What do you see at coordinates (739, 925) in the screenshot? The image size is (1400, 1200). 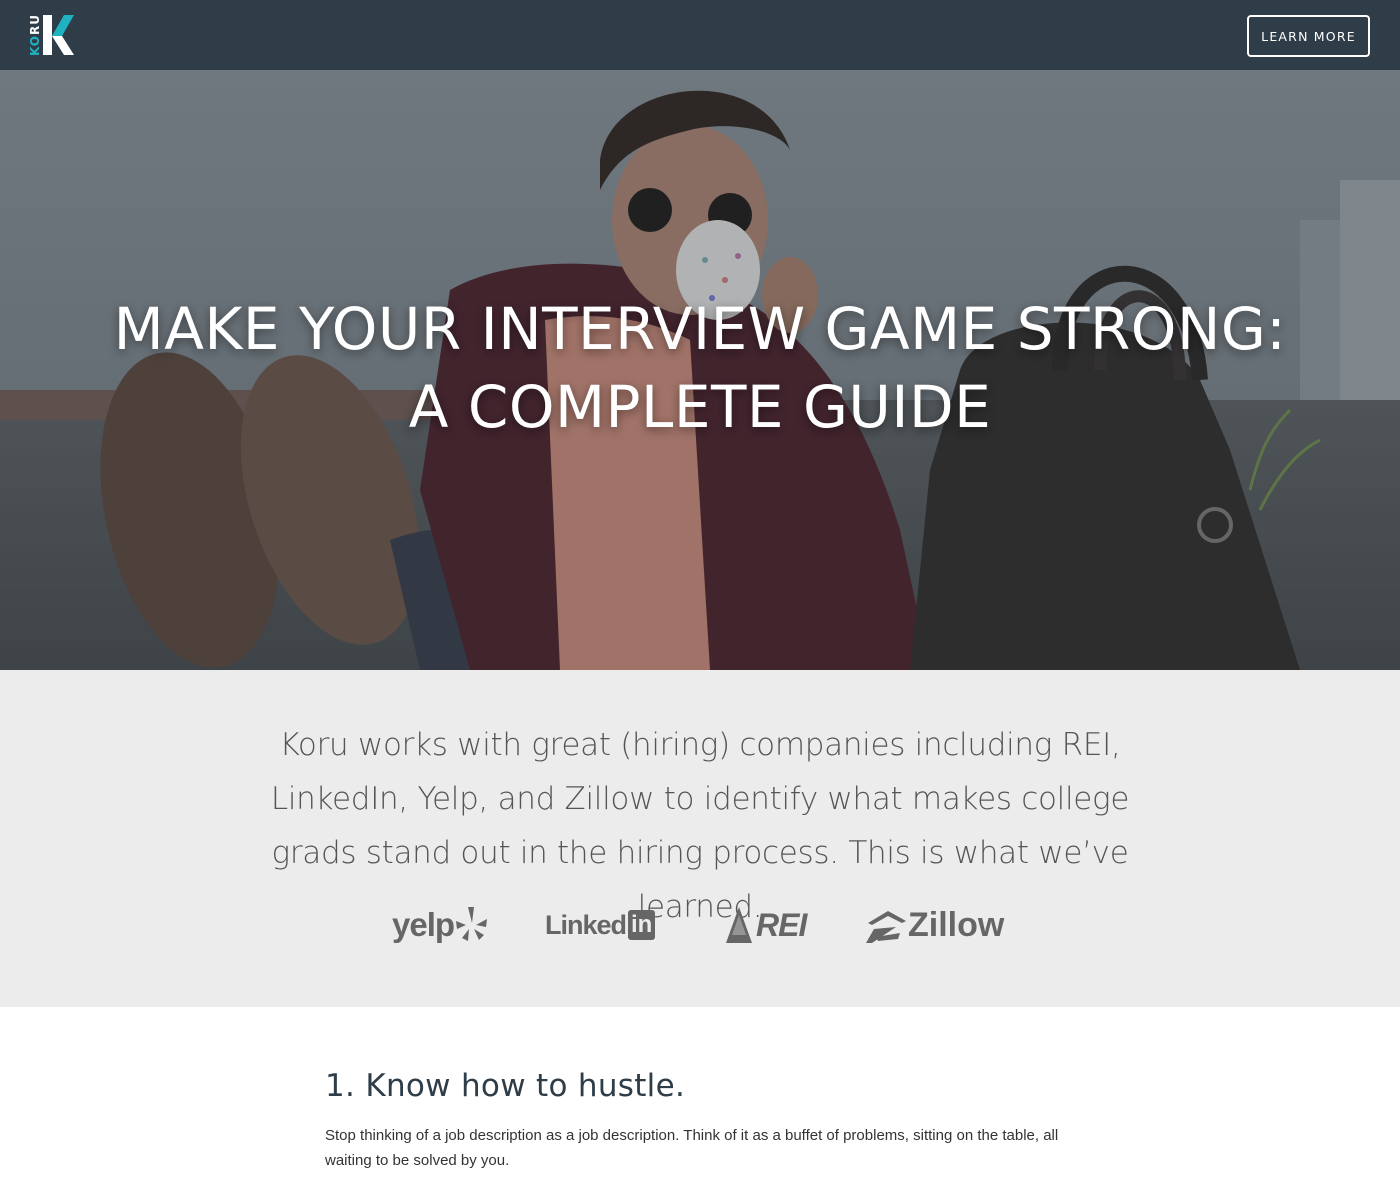 I see `rei-mountain-icon` at bounding box center [739, 925].